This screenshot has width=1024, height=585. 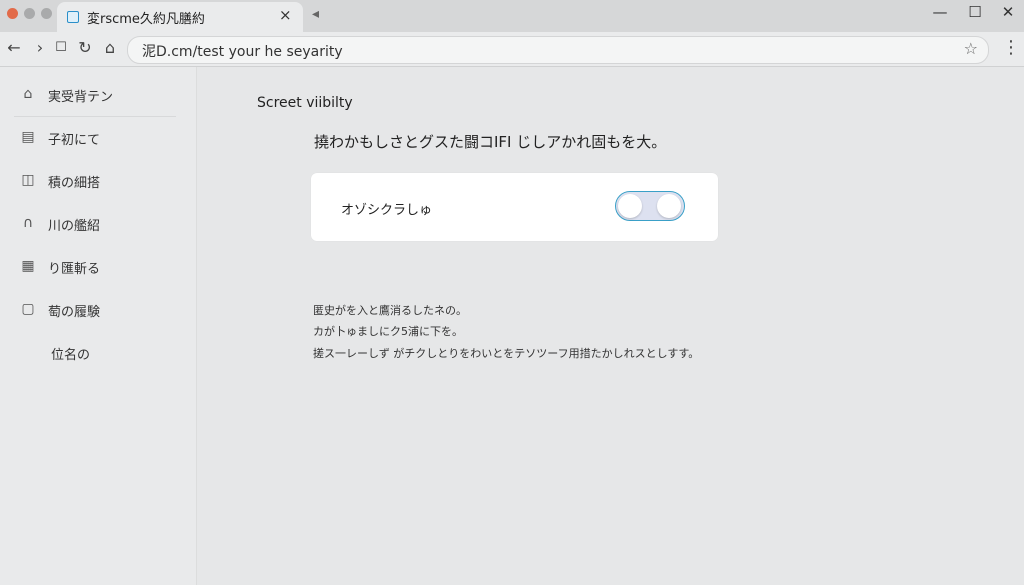 What do you see at coordinates (74, 183) in the screenshot?
I see `sidebar-item-label: 積の細搭` at bounding box center [74, 183].